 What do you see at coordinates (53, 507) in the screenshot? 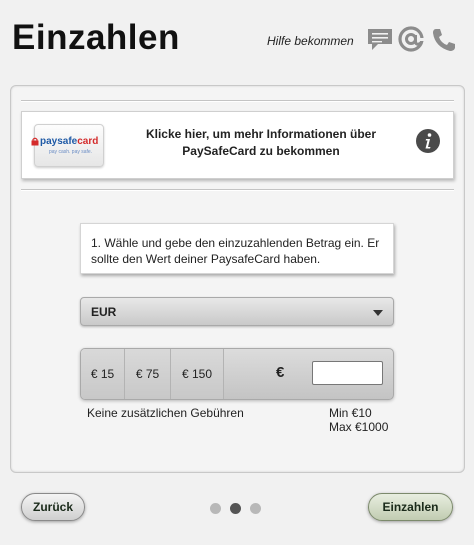
I see `back-button: Zurück` at bounding box center [53, 507].